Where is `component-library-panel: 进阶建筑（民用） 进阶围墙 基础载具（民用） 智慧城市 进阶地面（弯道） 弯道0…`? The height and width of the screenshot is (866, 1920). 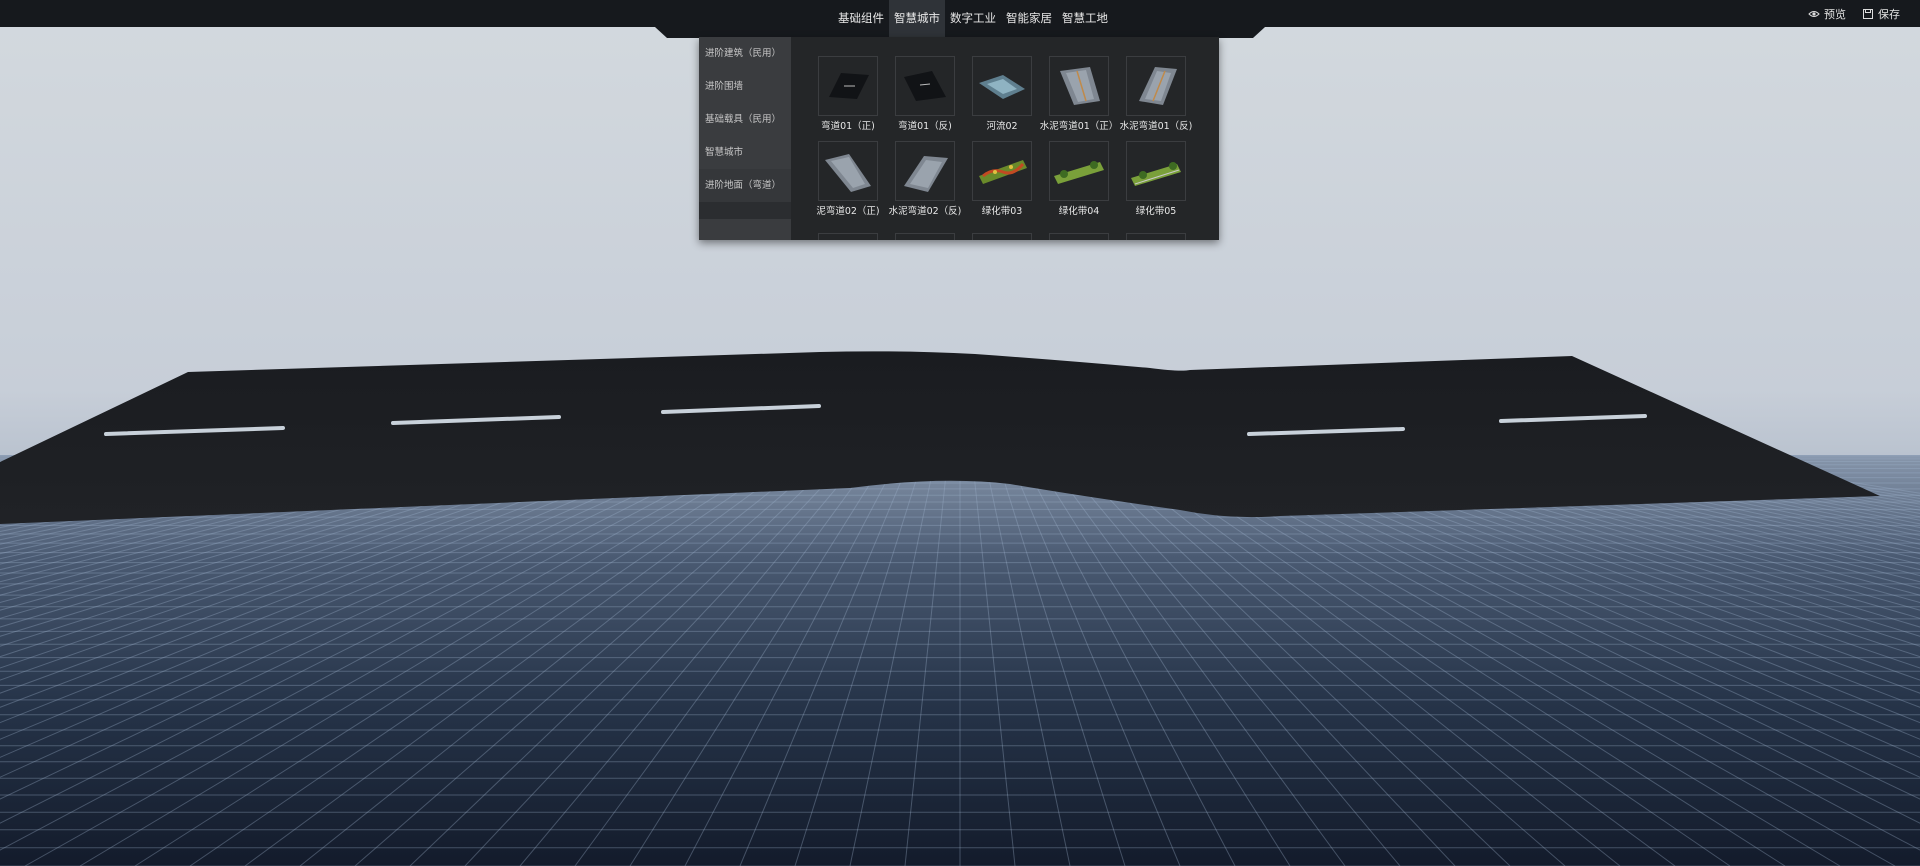 component-library-panel: 进阶建筑（民用） 进阶围墙 基础载具（民用） 智慧城市 进阶地面（弯道） 弯道0… is located at coordinates (959, 138).